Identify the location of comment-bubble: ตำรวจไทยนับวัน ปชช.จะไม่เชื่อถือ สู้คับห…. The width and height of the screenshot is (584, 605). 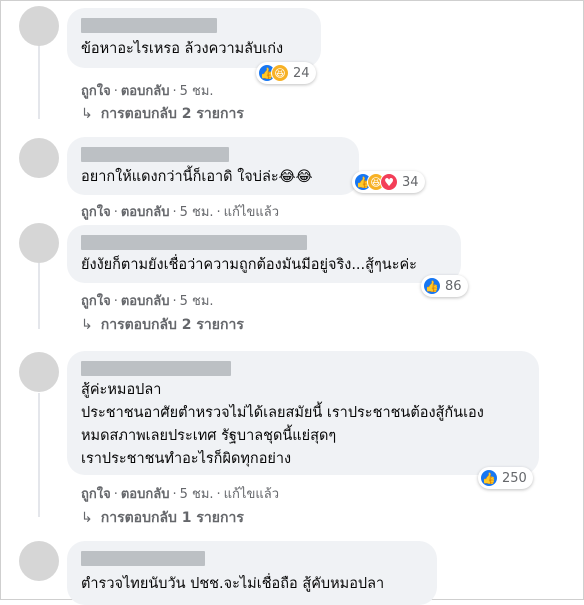
(252, 573).